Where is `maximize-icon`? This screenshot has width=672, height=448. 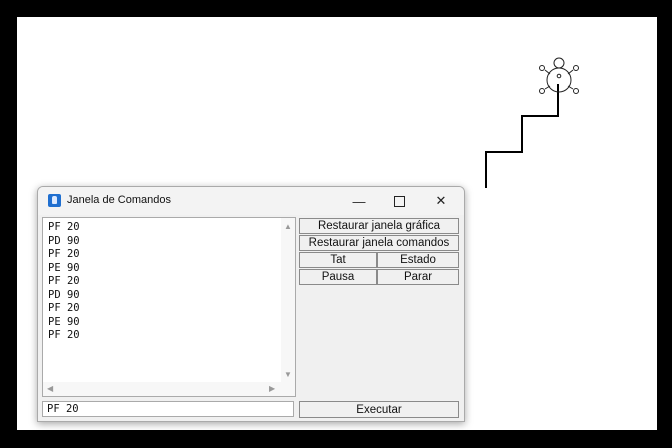 maximize-icon is located at coordinates (399, 201).